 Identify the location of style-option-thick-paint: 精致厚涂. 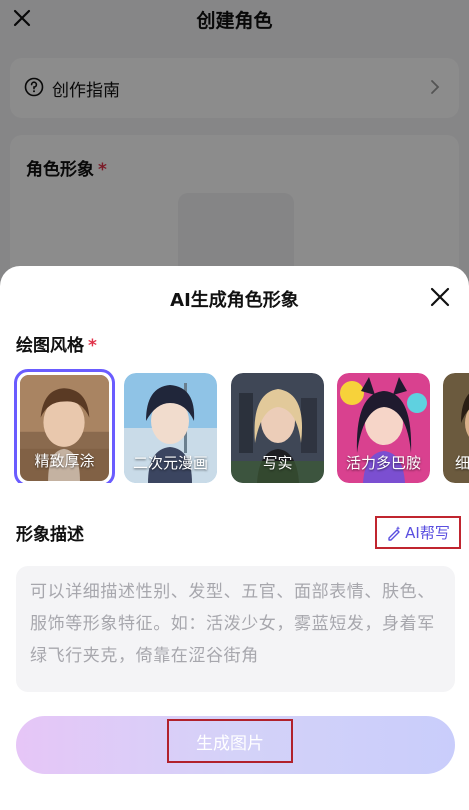
(64, 426).